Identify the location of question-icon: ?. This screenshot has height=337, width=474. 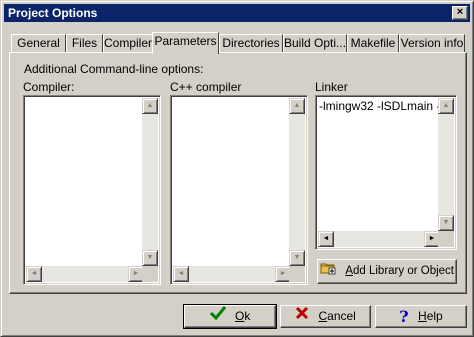
(404, 317).